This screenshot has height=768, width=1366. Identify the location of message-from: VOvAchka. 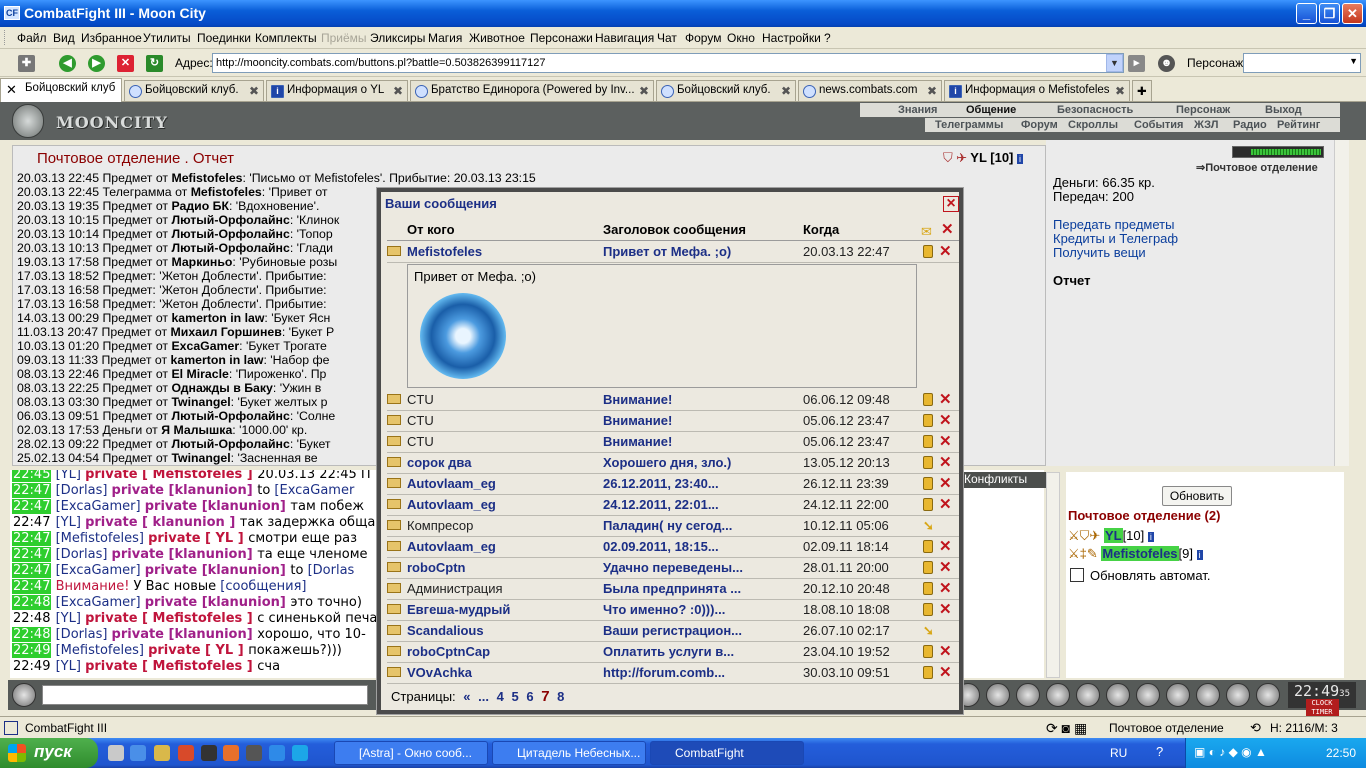
(439, 672).